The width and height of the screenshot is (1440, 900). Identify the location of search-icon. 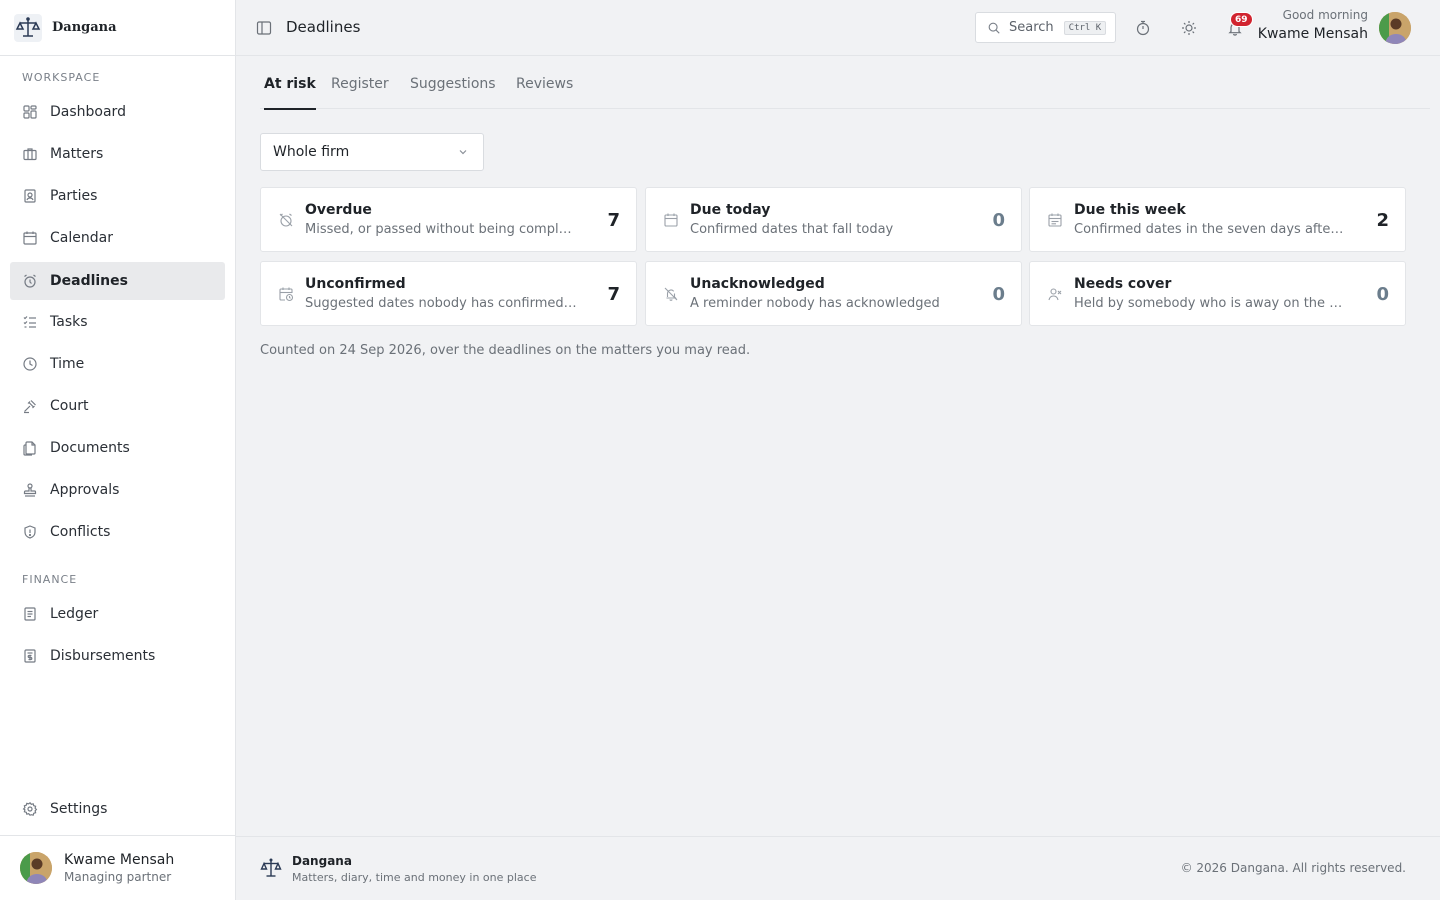
(994, 28).